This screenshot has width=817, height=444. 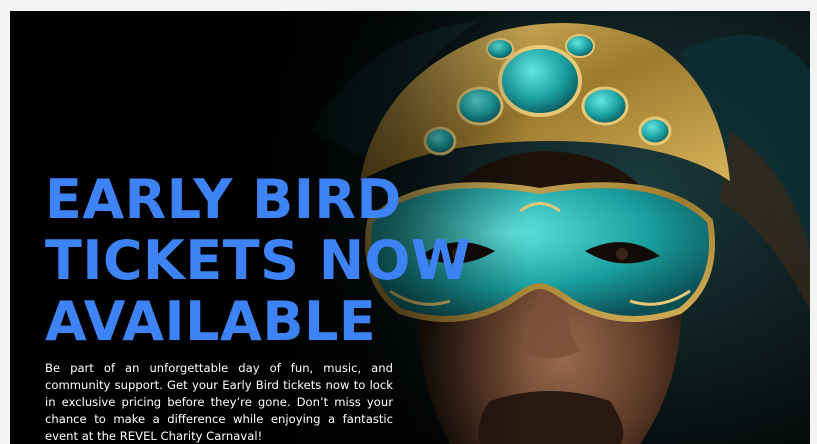 I want to click on headline-line: AVAILABLE, so click(x=211, y=321).